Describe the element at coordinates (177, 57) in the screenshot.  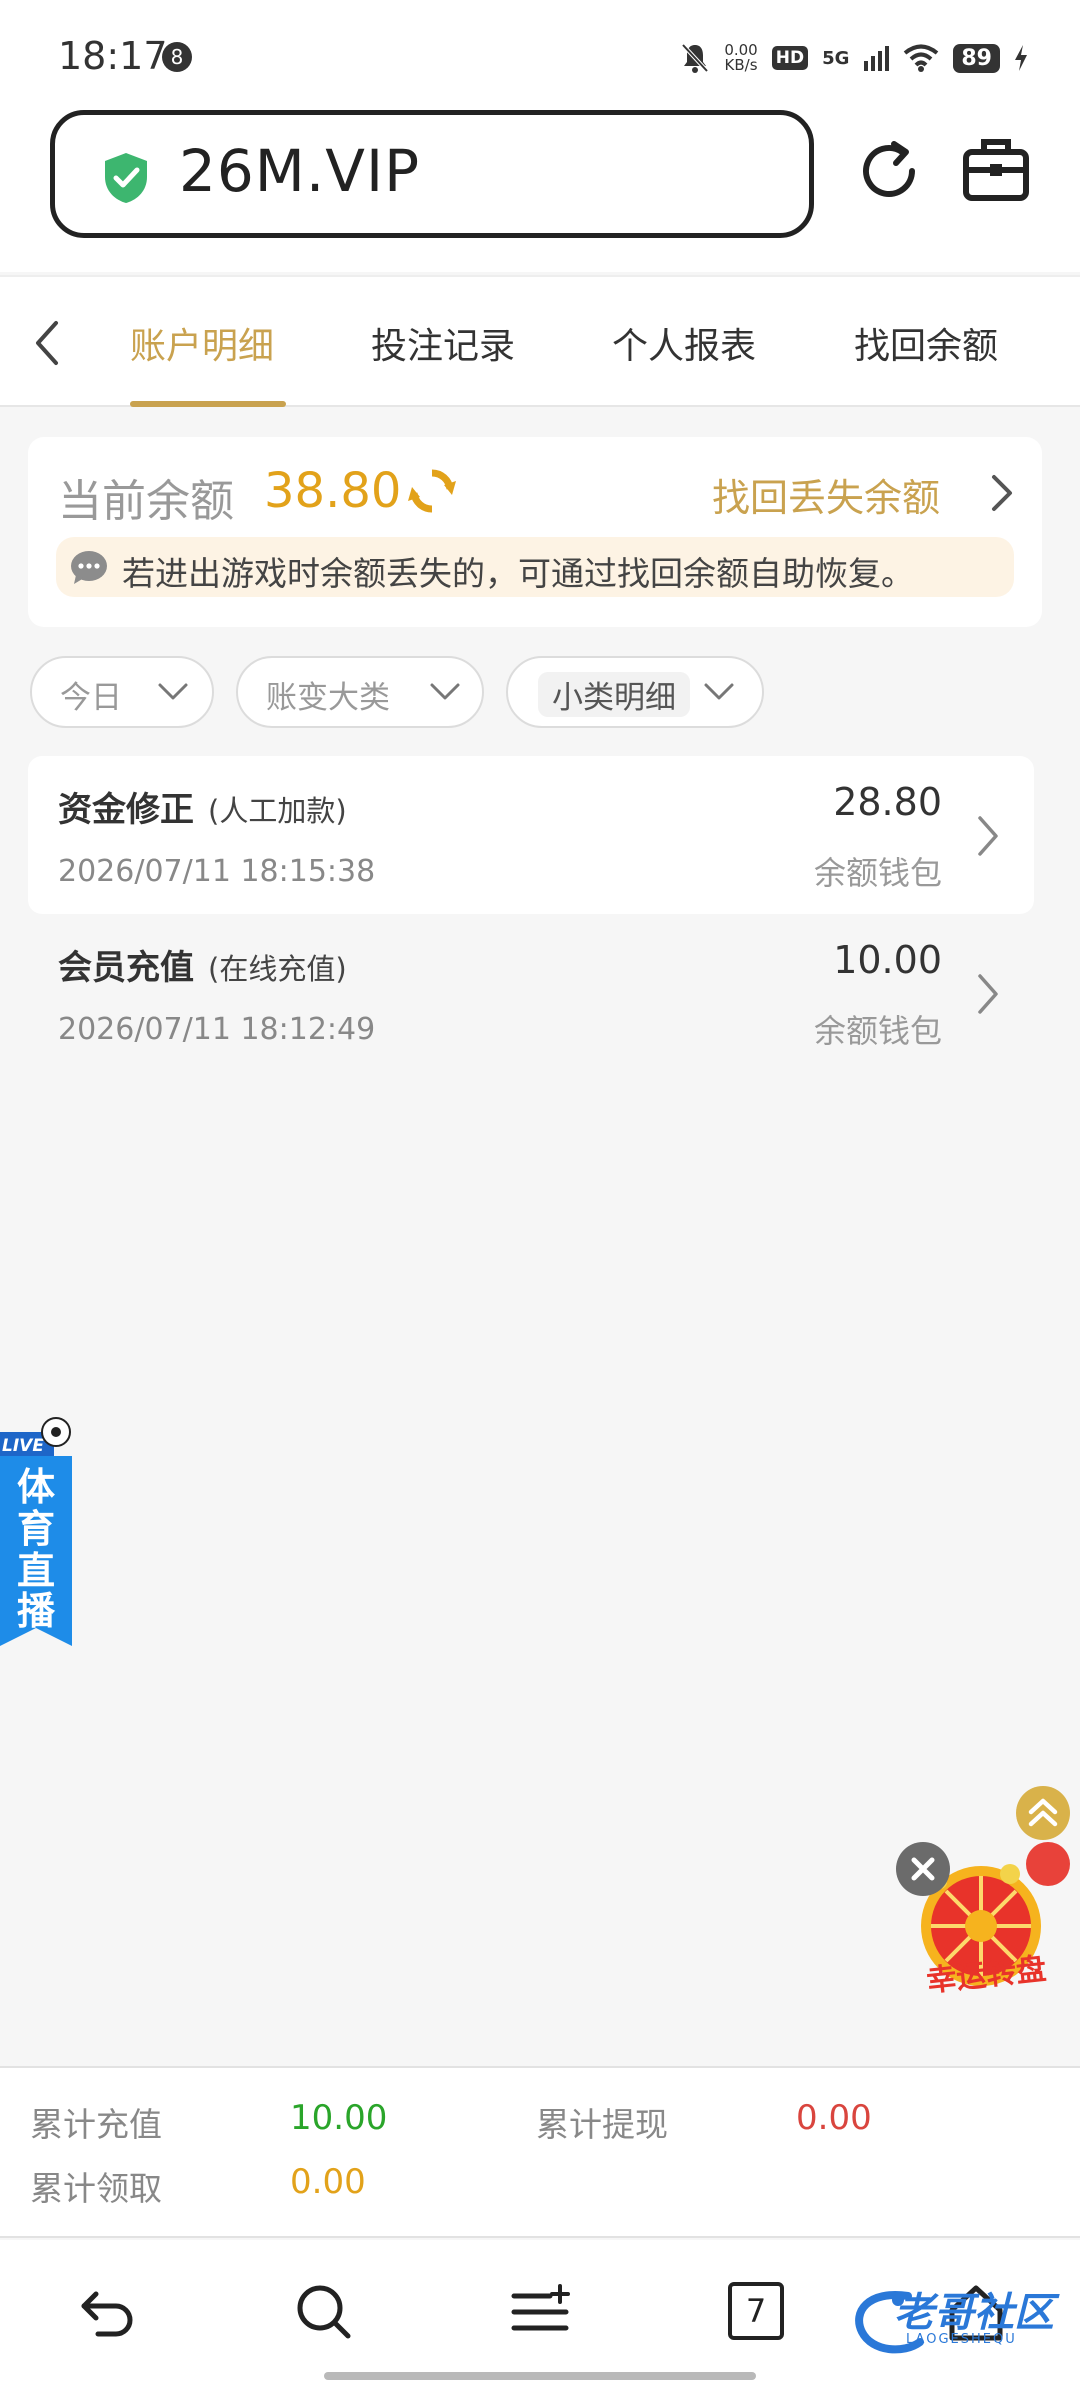
I see `notification-count-badge: 8` at that location.